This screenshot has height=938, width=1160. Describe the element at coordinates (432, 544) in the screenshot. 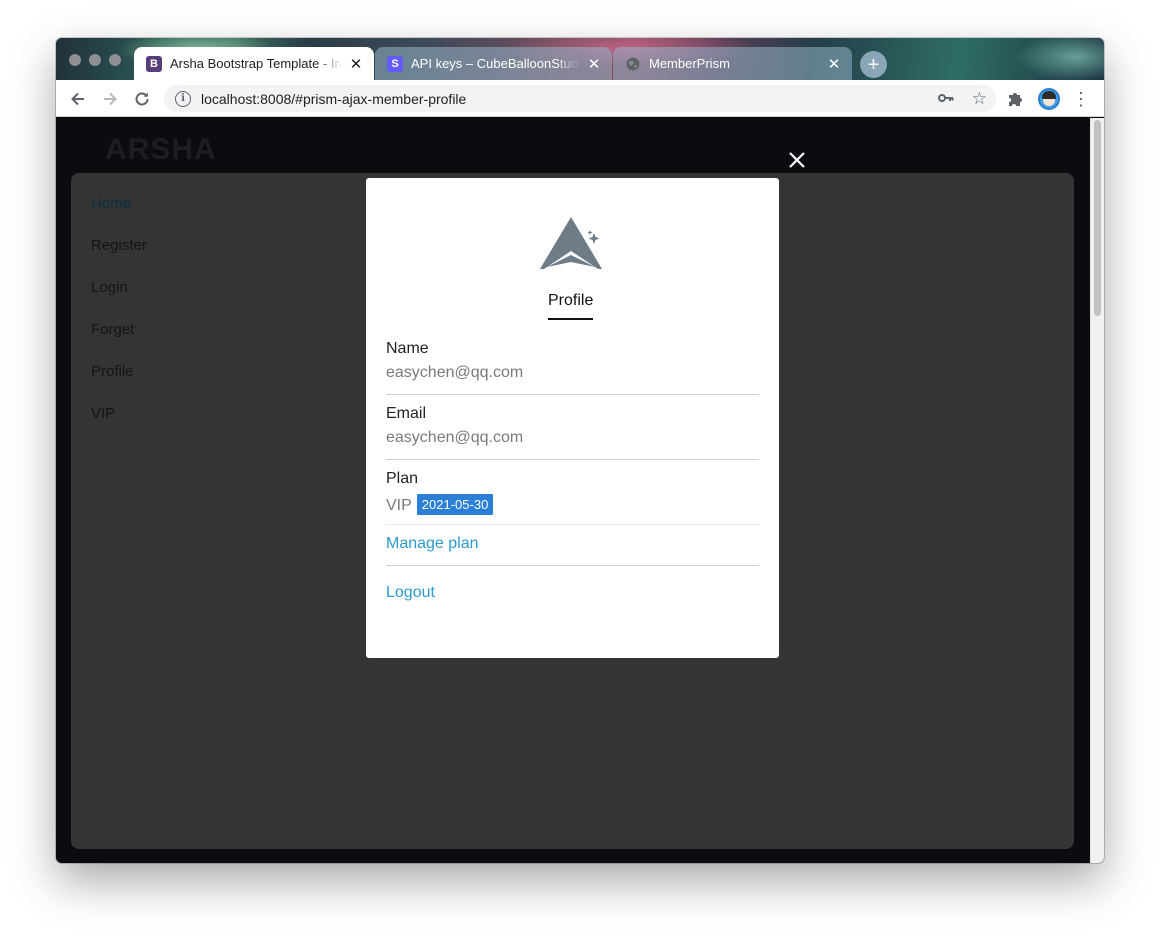

I see `manage-plan-link: Manage plan` at that location.